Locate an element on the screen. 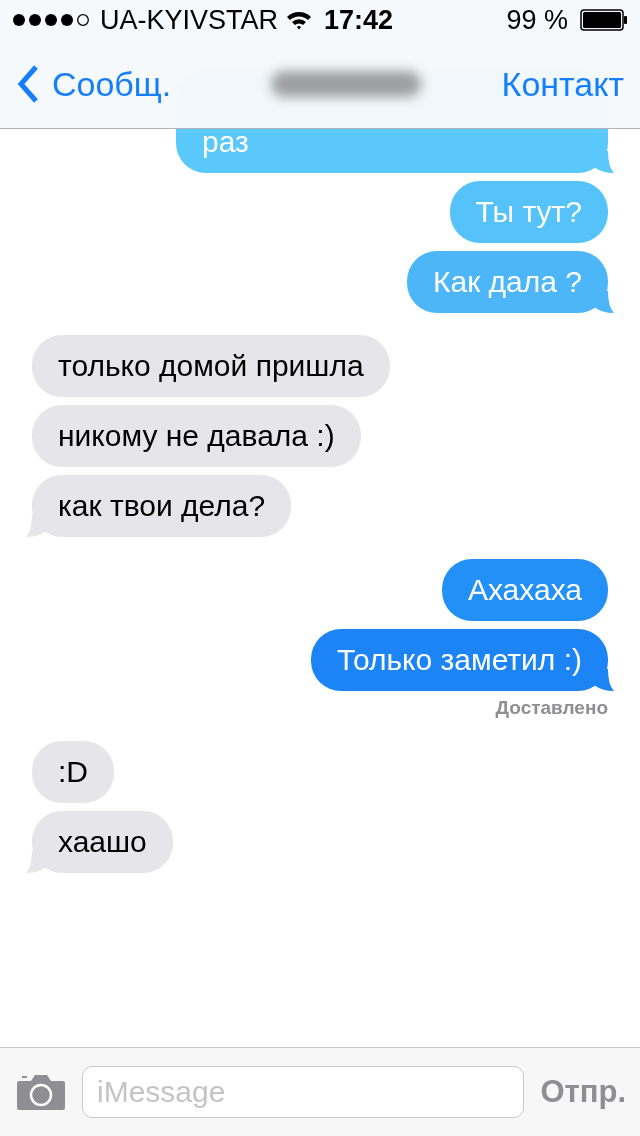 The width and height of the screenshot is (640, 1136). battery-icon is located at coordinates (604, 20).